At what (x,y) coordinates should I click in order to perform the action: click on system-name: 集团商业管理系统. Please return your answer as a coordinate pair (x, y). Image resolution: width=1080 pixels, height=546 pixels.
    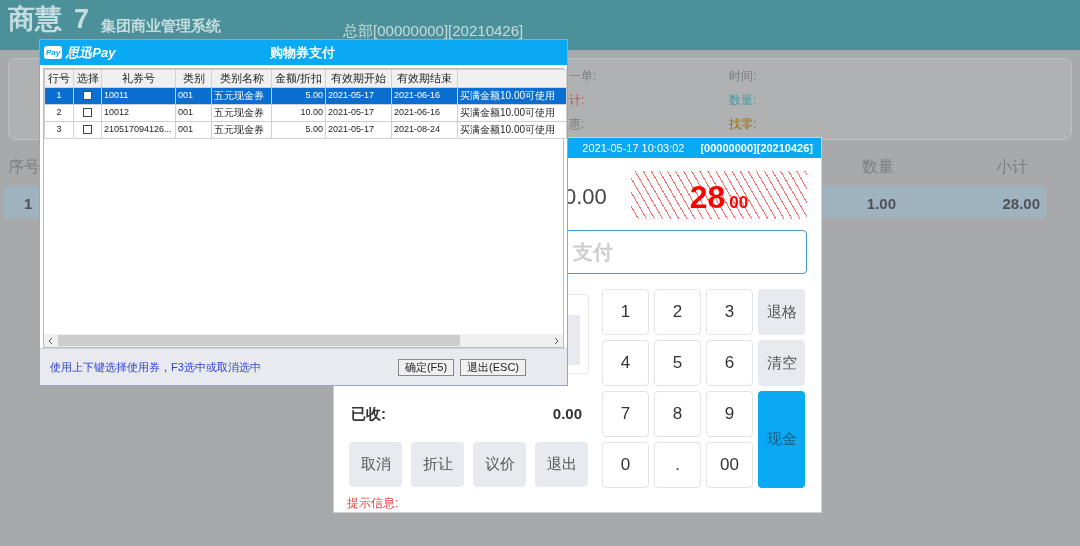
    Looking at the image, I should click on (161, 25).